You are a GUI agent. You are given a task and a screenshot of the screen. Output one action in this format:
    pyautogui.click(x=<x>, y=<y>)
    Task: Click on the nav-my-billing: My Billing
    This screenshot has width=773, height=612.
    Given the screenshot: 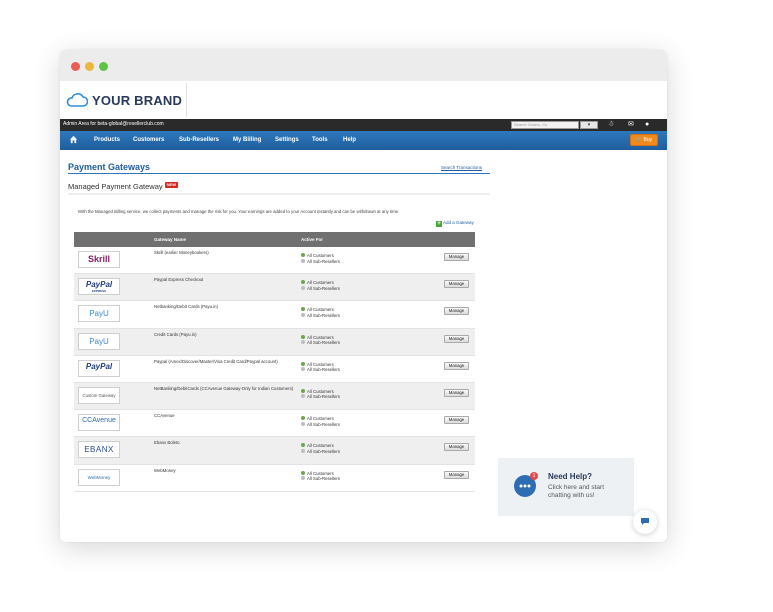 What is the action you would take?
    pyautogui.click(x=247, y=140)
    